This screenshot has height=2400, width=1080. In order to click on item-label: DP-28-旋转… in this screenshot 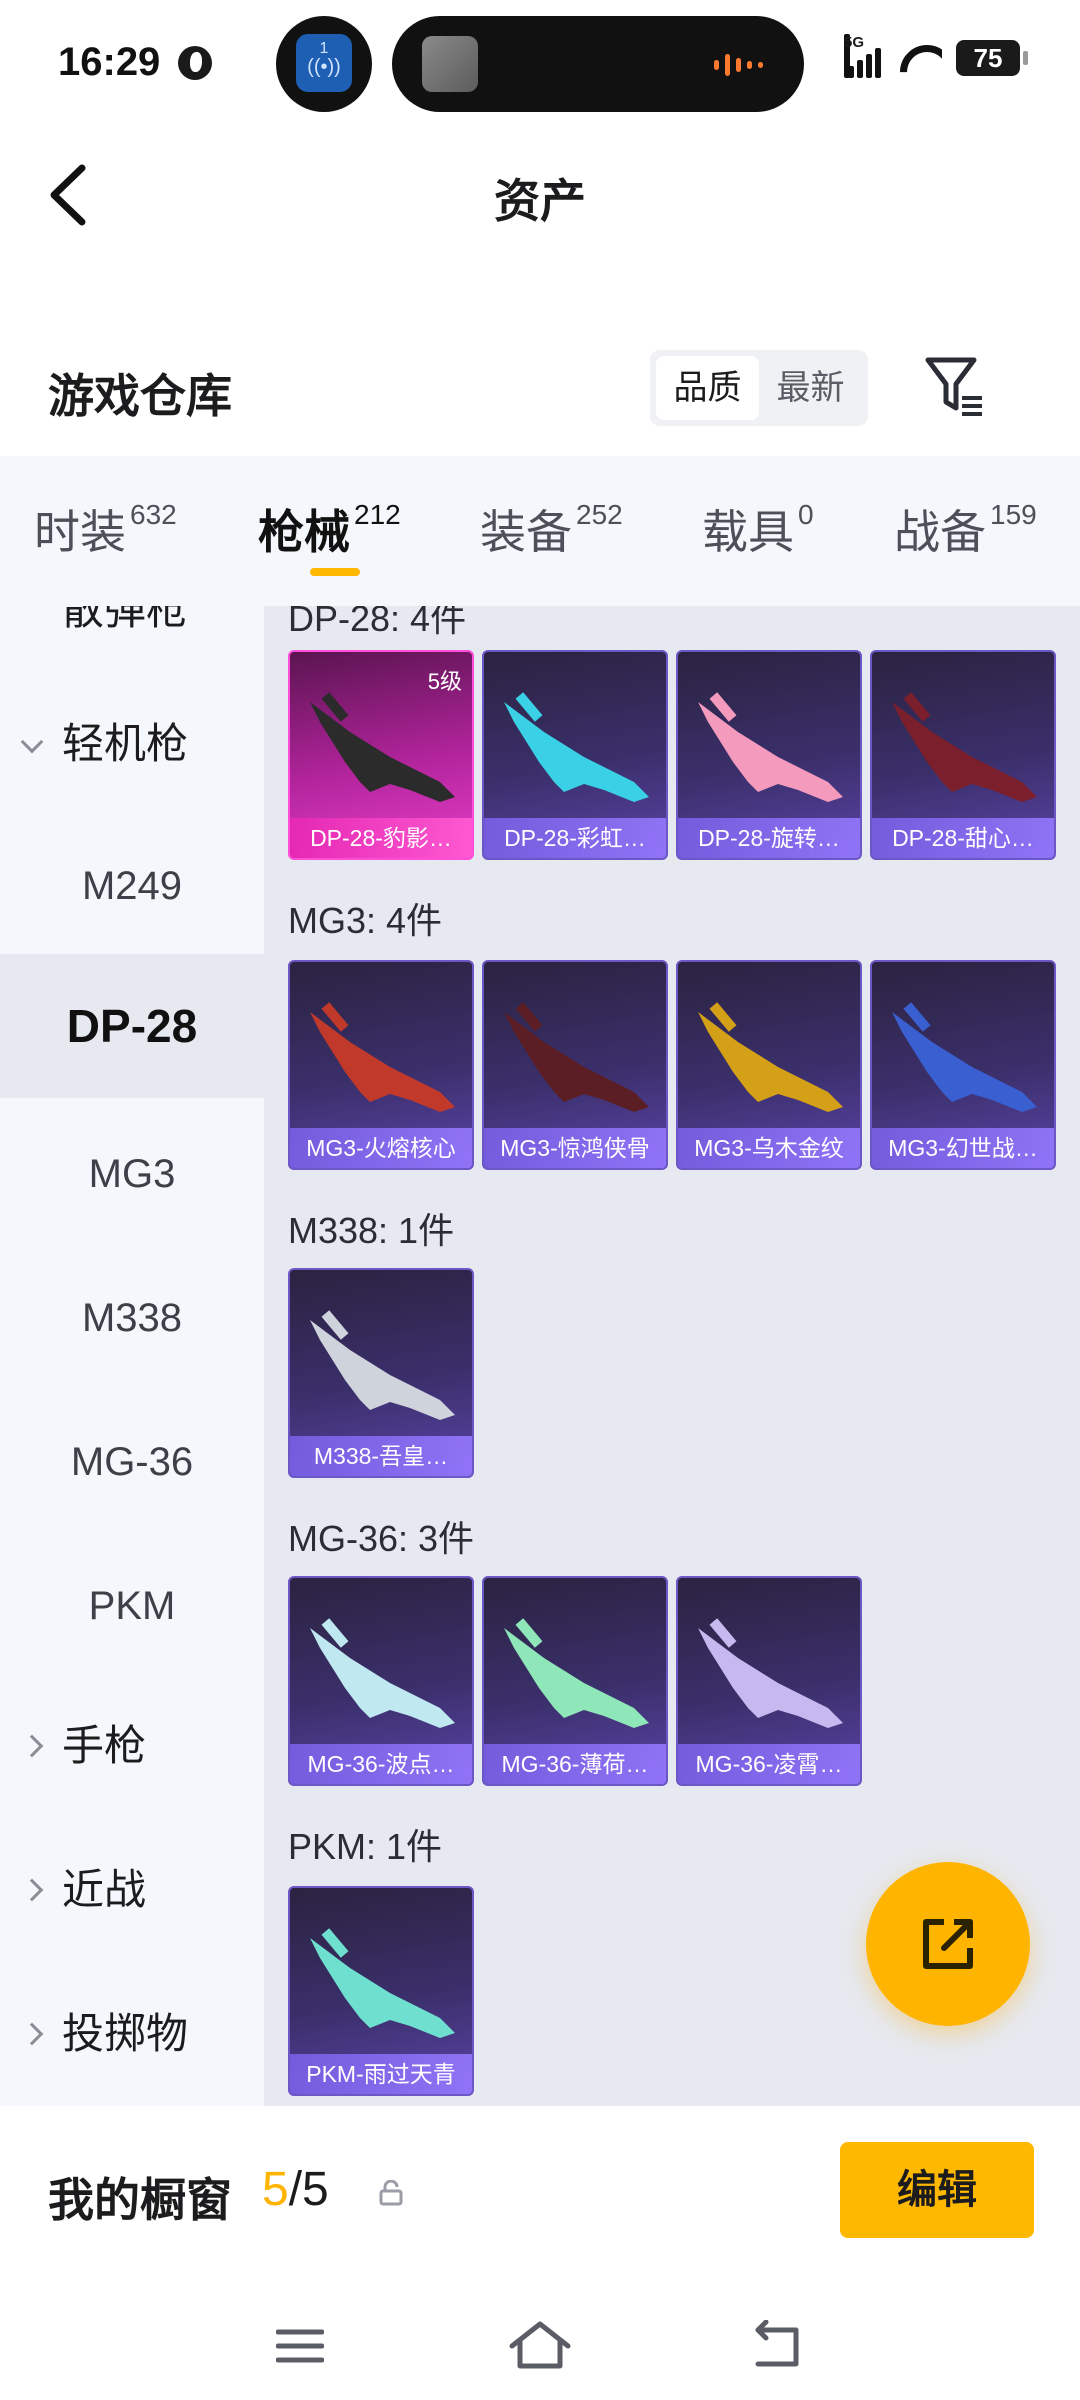, I will do `click(769, 838)`.